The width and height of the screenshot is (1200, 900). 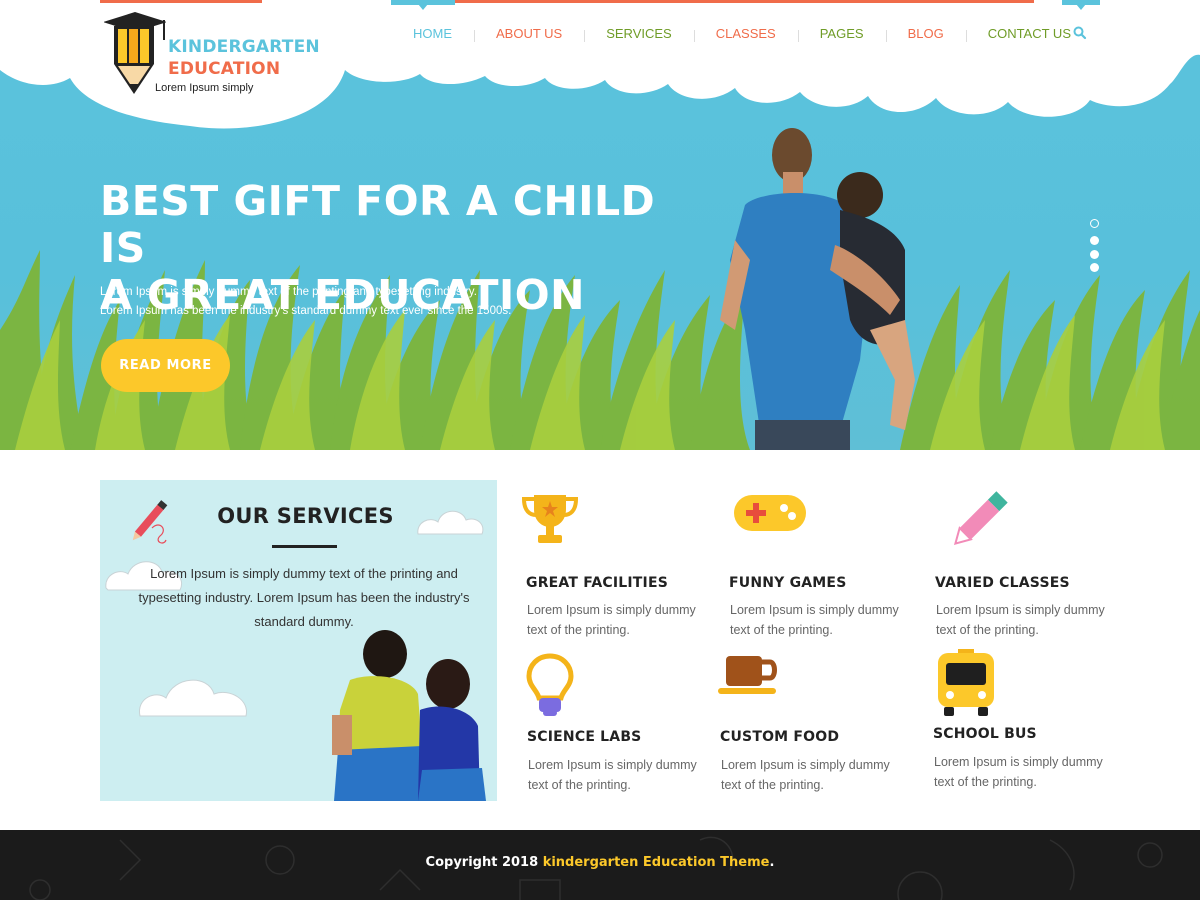 What do you see at coordinates (1095, 246) in the screenshot?
I see `slider-pagination` at bounding box center [1095, 246].